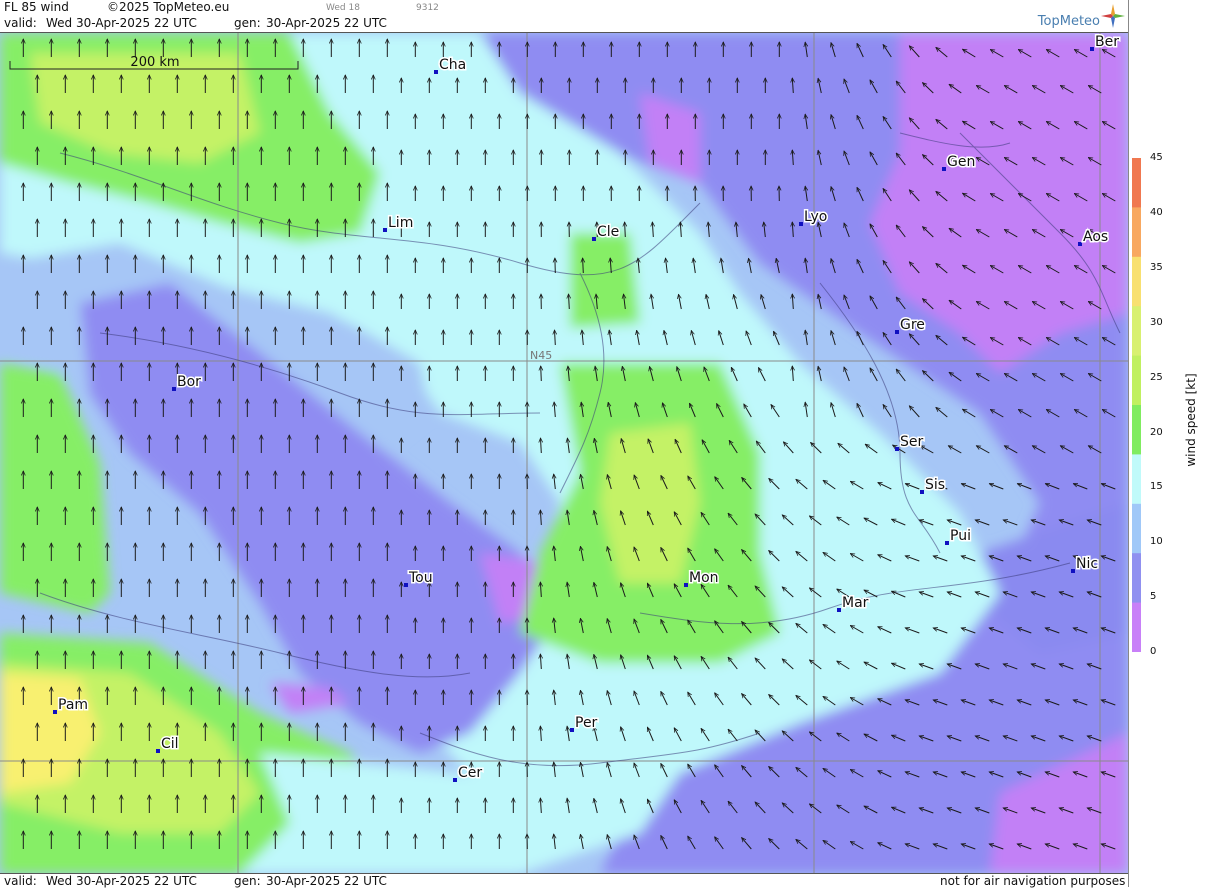  I want to click on legend-tick-label: 45, so click(1156, 157).